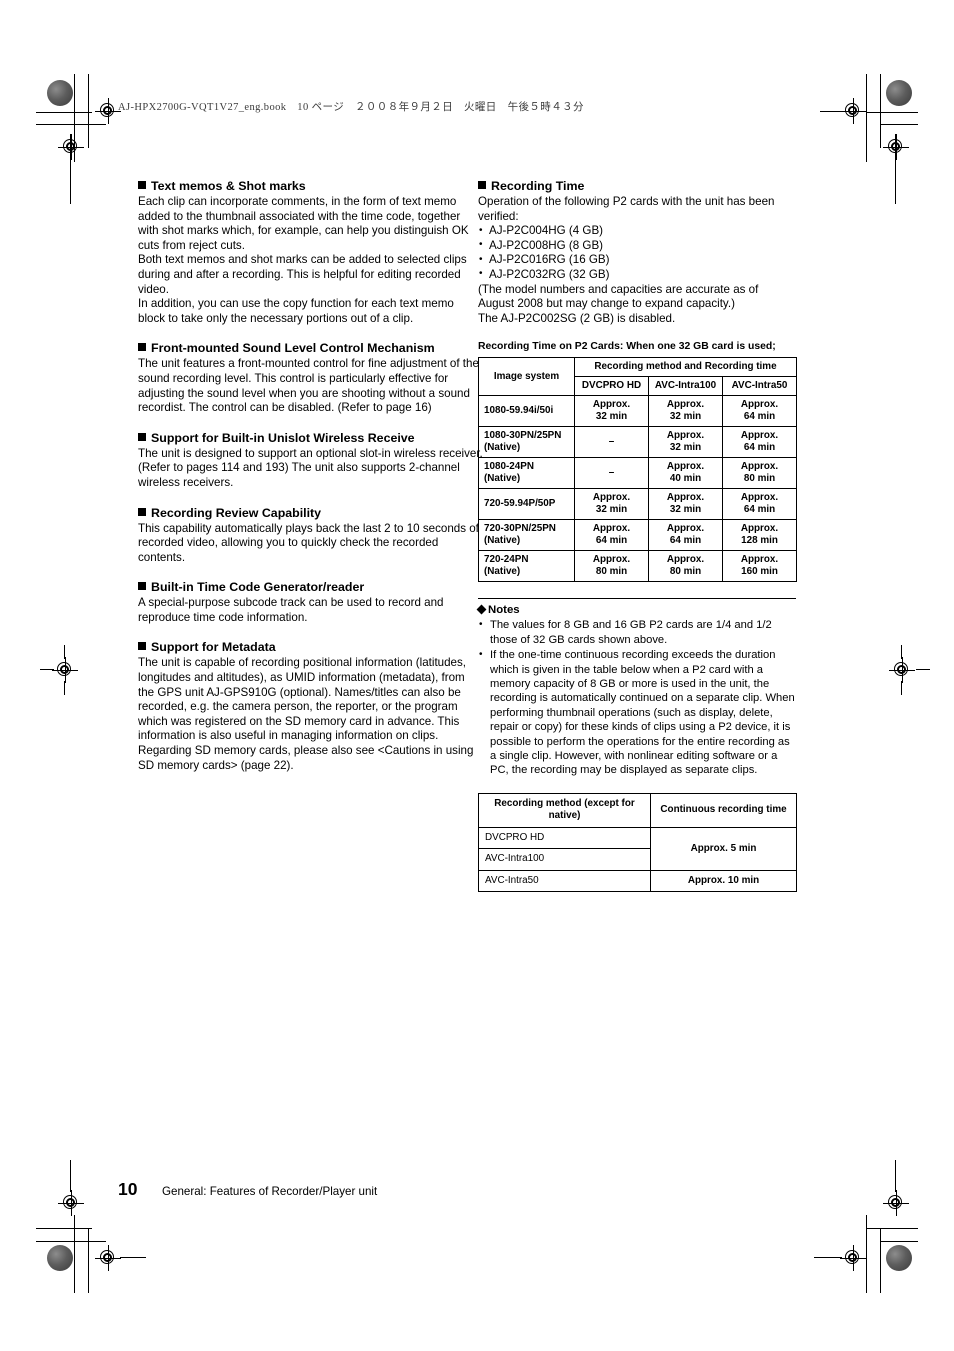 The image size is (954, 1351). I want to click on column-header-continuous-time: Continuous recording time, so click(723, 810).